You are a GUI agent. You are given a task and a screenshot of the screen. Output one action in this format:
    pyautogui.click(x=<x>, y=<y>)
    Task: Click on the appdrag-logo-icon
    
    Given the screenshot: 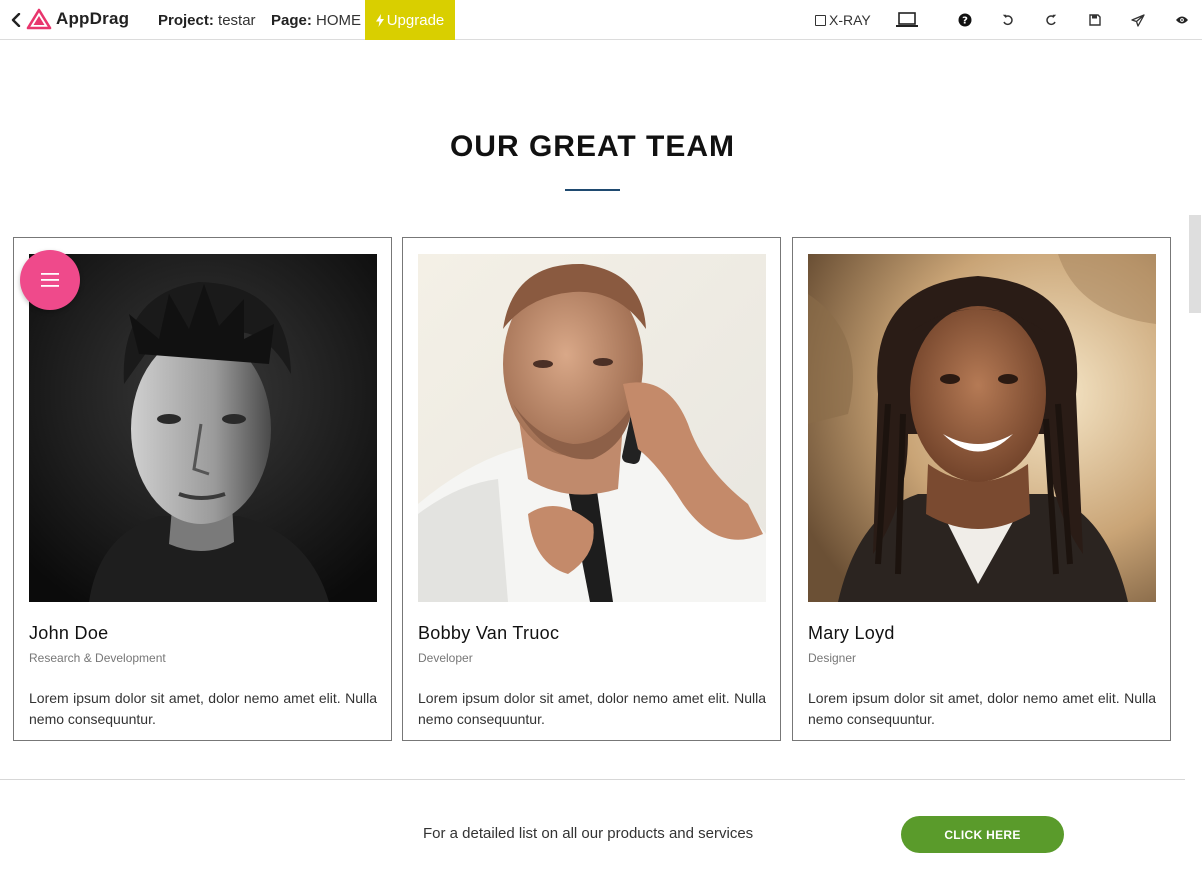 What is the action you would take?
    pyautogui.click(x=39, y=19)
    